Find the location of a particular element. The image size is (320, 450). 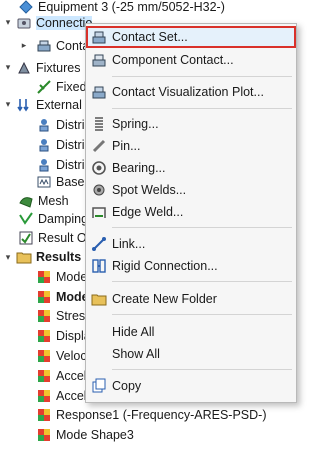

tree-item-external-loads: External L is located at coordinates (54, 105).